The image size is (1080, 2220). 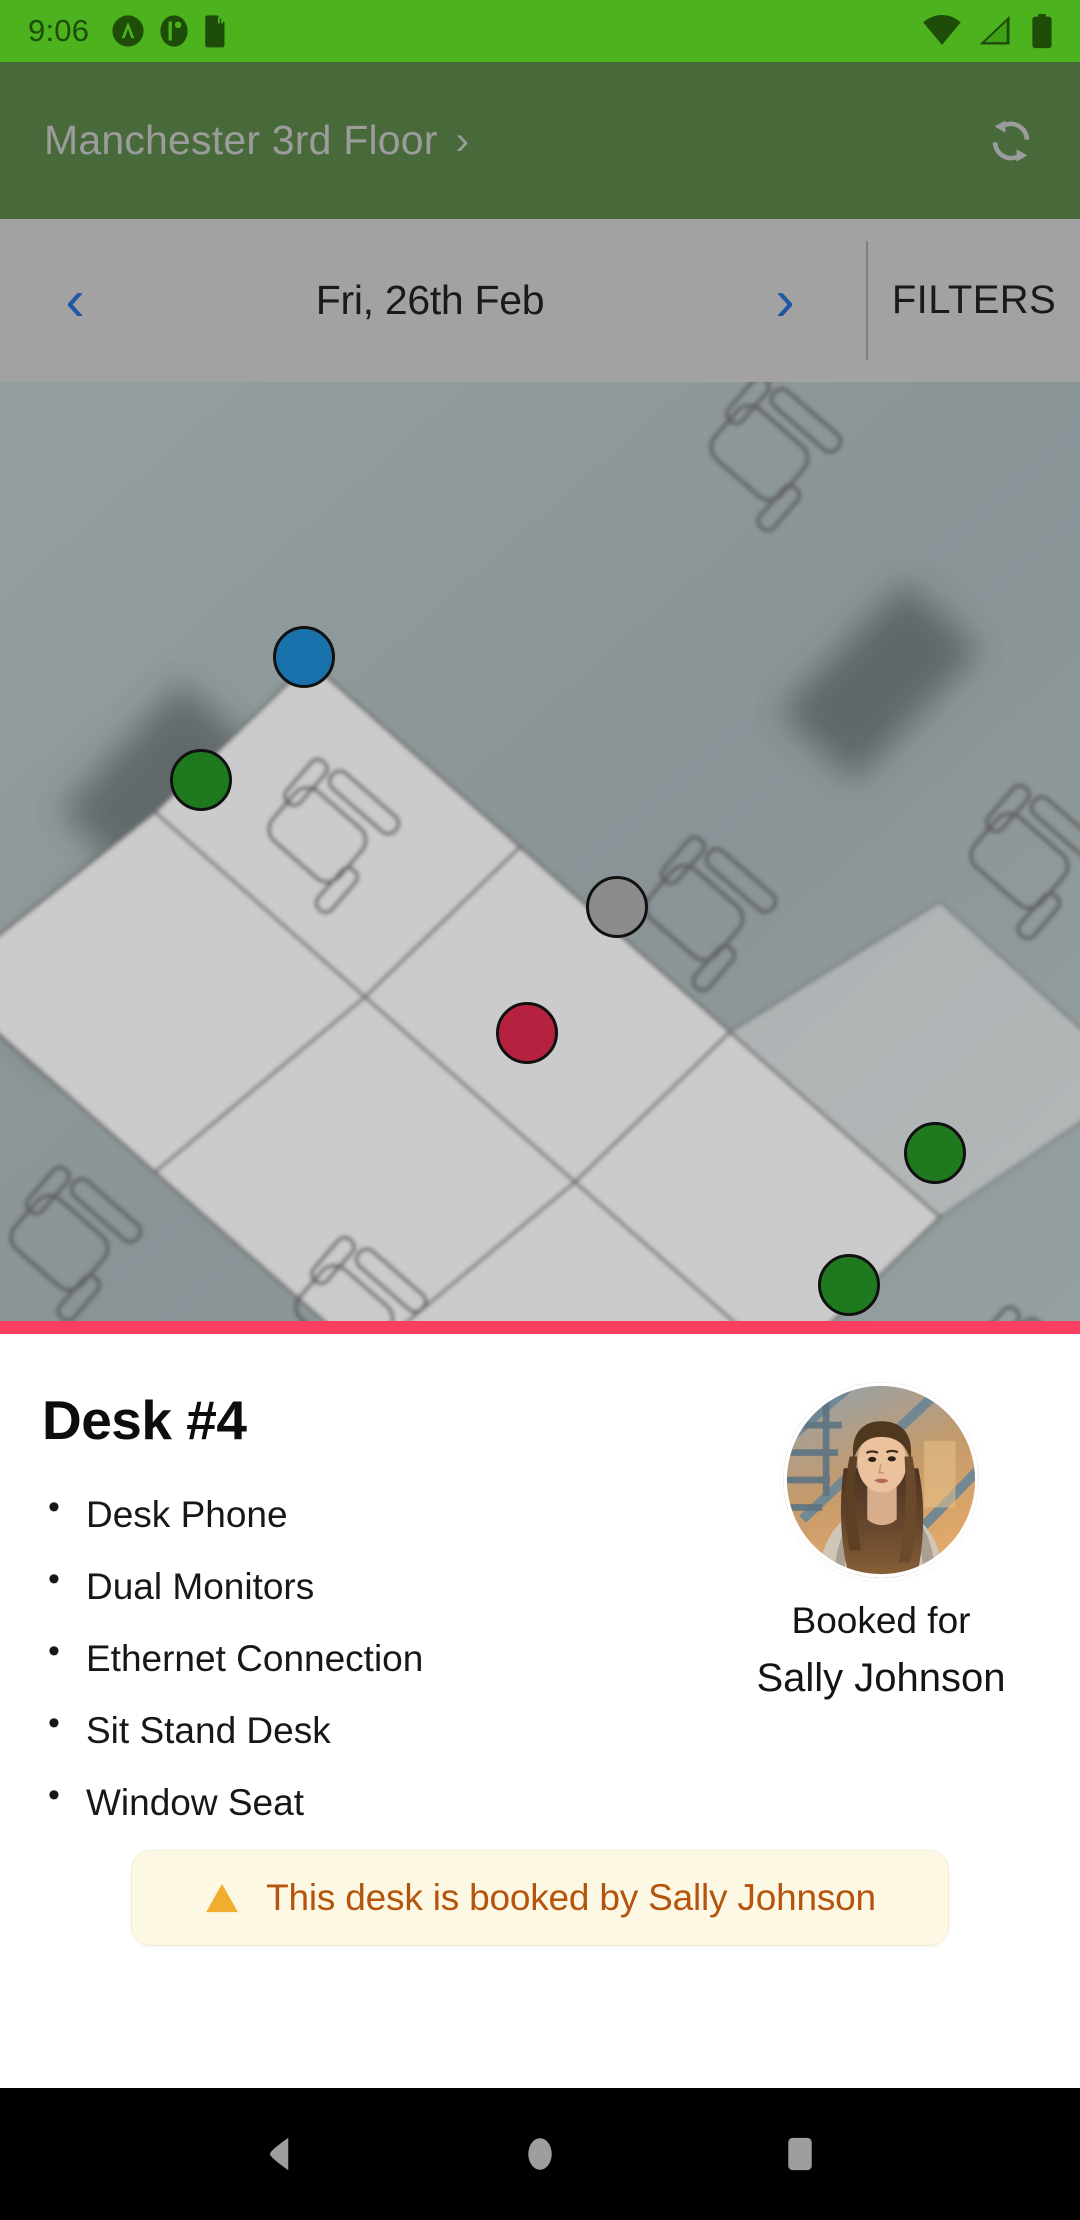 I want to click on date-filter-bar: ‹ Fri, 26th Feb › FILTERS, so click(x=540, y=300).